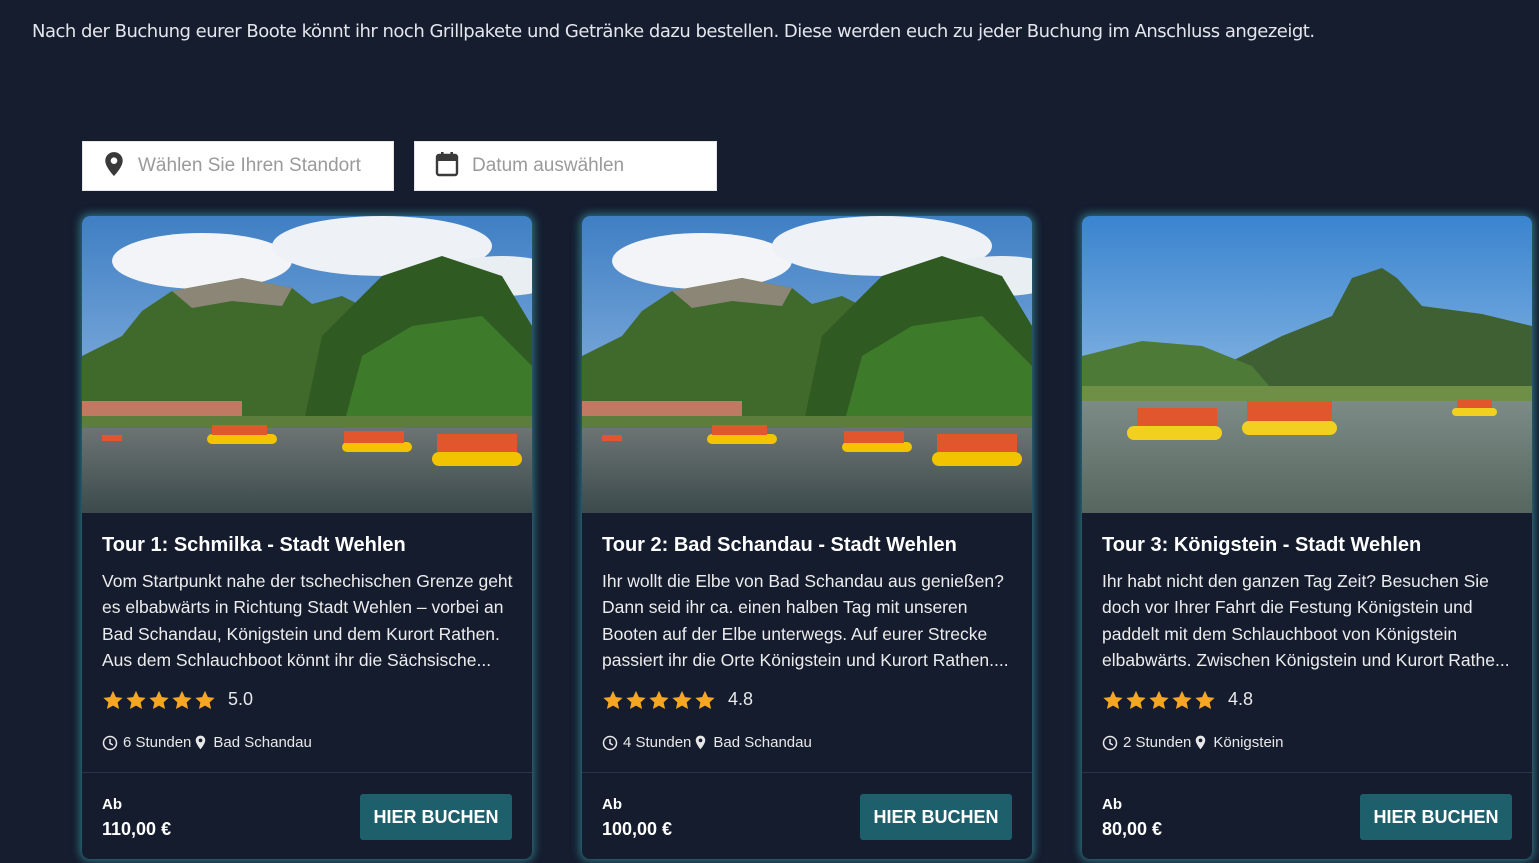  Describe the element at coordinates (1157, 742) in the screenshot. I see `tour-duration: 2 Stunden` at that location.